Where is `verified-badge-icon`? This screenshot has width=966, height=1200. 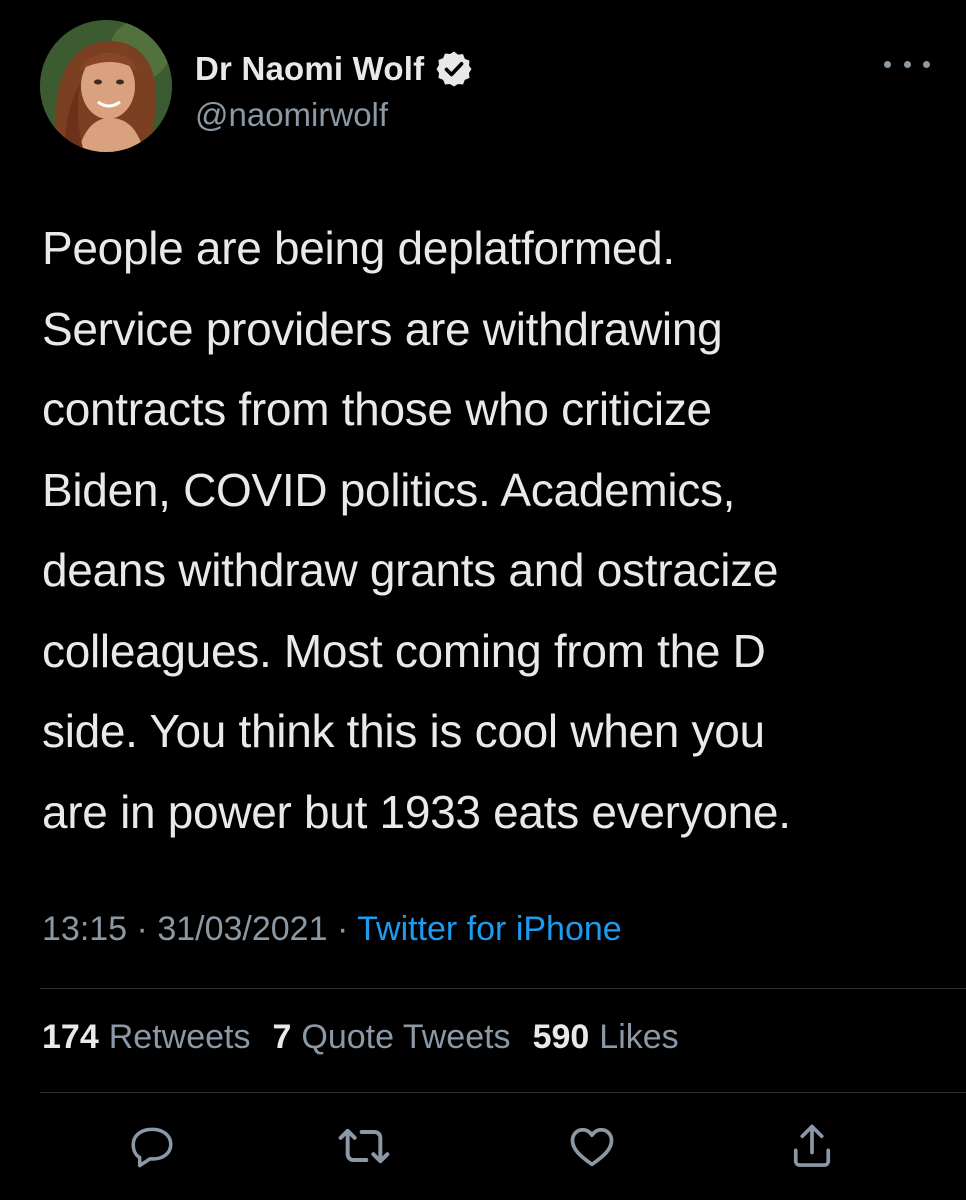
verified-badge-icon is located at coordinates (454, 69).